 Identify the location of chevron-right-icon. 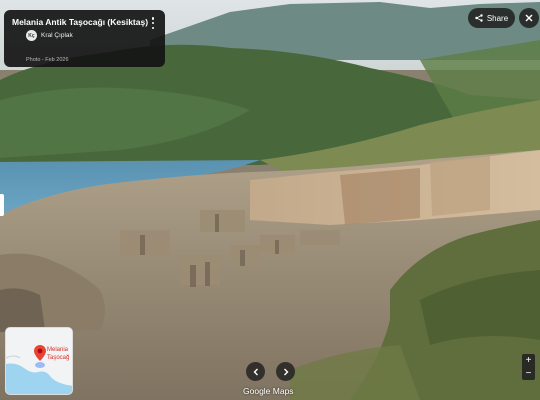
(285, 371).